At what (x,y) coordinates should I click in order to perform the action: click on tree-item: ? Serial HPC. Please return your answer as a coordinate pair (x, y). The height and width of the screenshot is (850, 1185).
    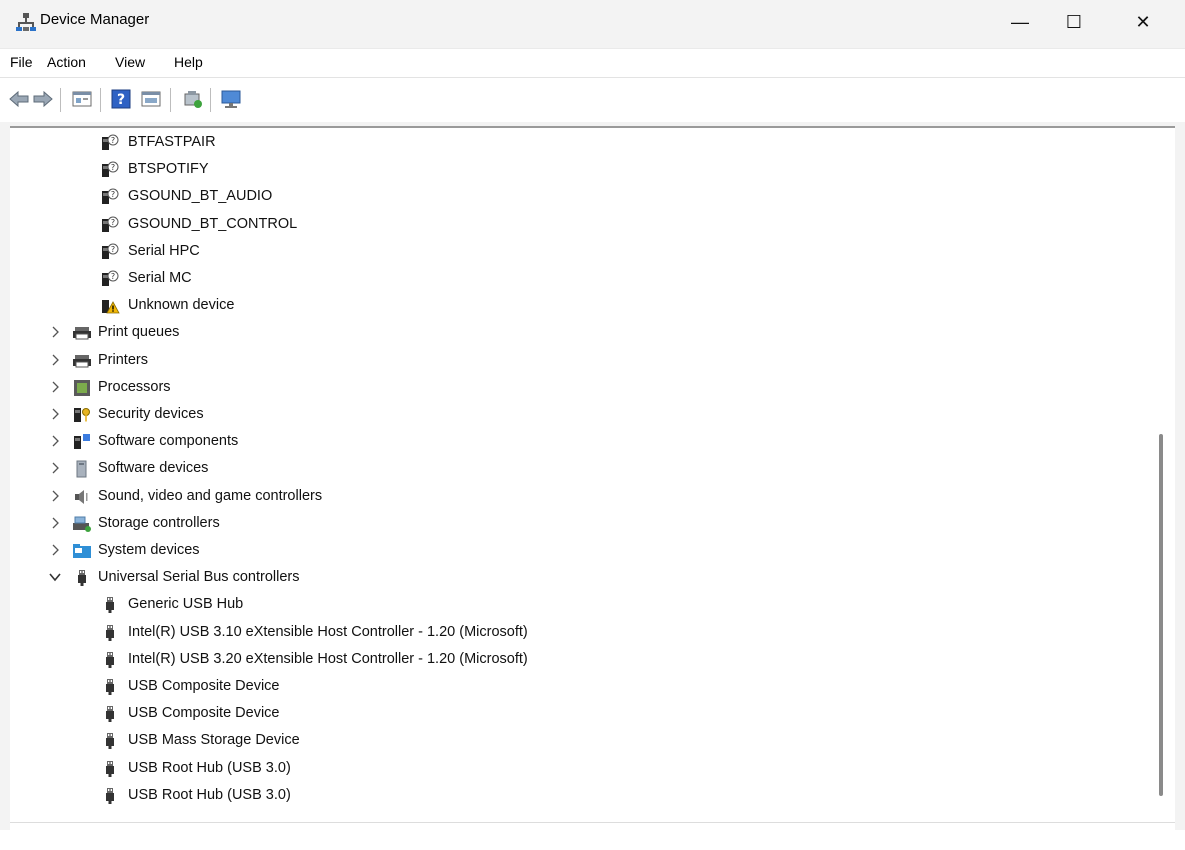
    Looking at the image, I should click on (580, 252).